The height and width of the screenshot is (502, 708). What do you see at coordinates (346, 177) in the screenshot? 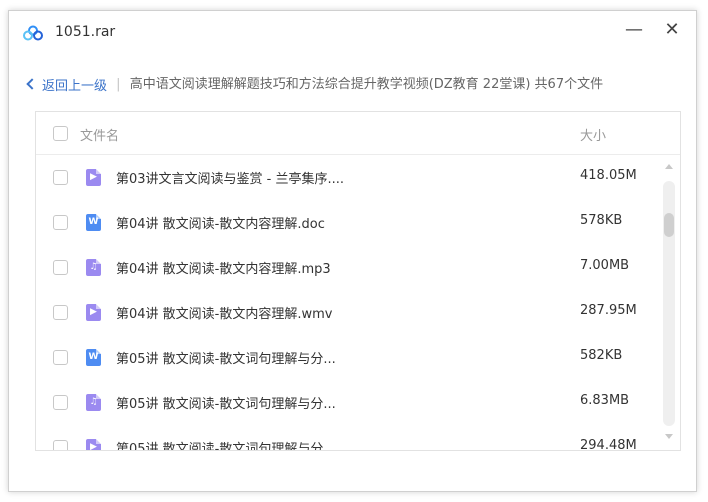
I see `file-row: ▶ 第03讲文言文阅读与鉴赏 - 兰亭集序.... 418.05M` at bounding box center [346, 177].